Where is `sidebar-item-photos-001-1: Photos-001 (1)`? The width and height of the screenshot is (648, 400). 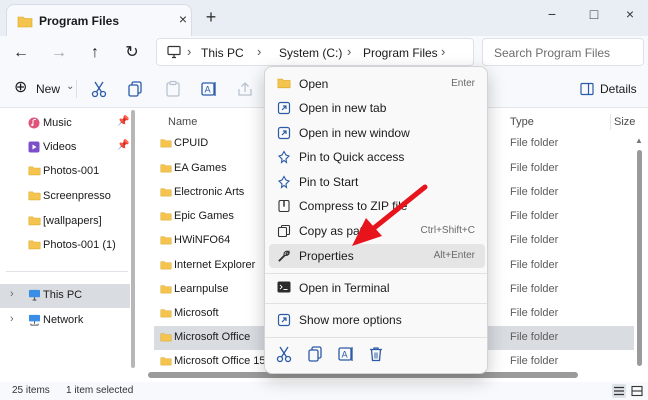
sidebar-item-photos-001-1: Photos-001 (1) is located at coordinates (65, 246).